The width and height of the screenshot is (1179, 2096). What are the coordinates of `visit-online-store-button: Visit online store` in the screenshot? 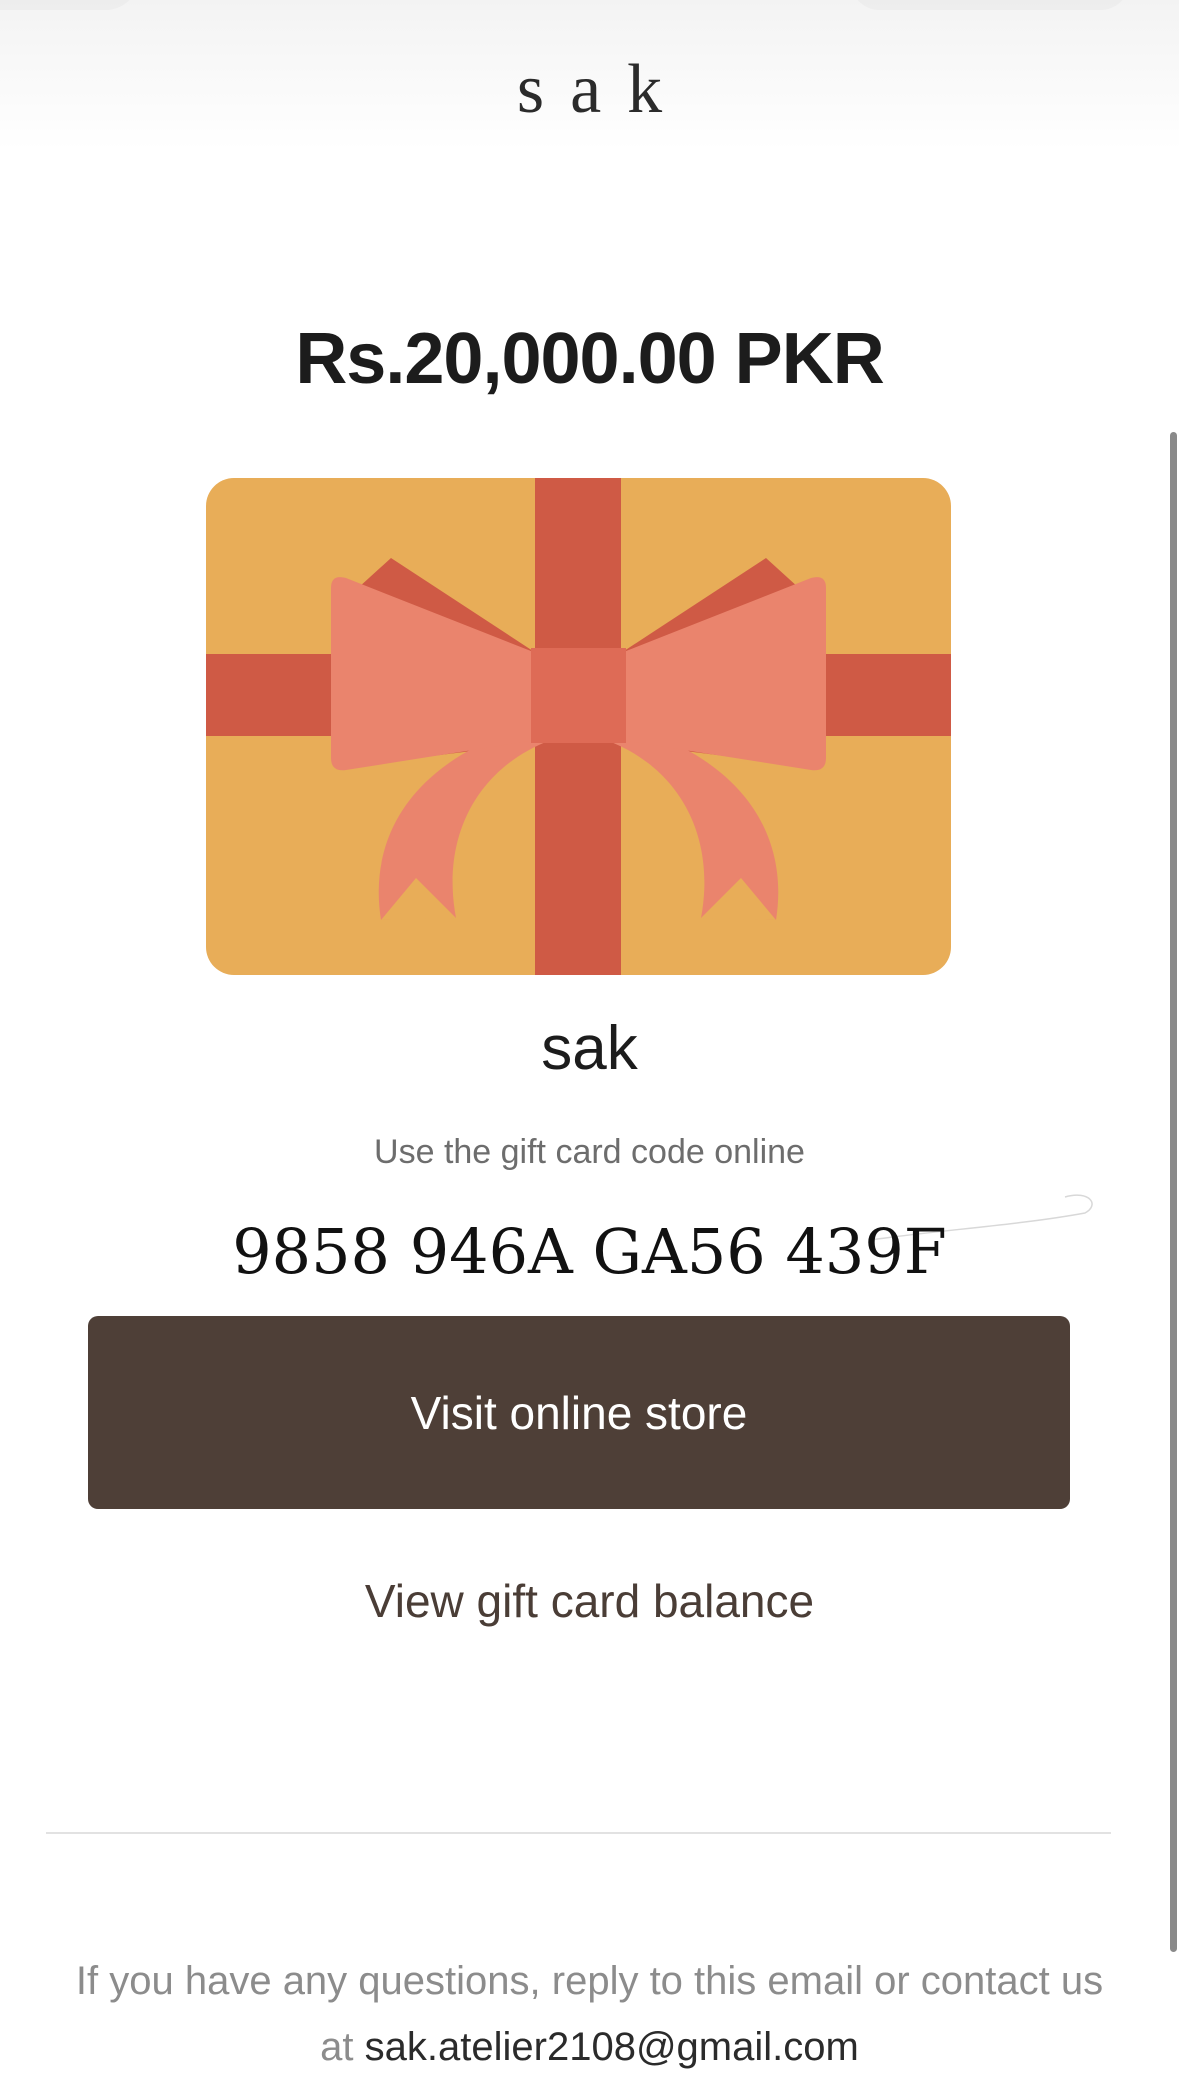 It's located at (579, 1412).